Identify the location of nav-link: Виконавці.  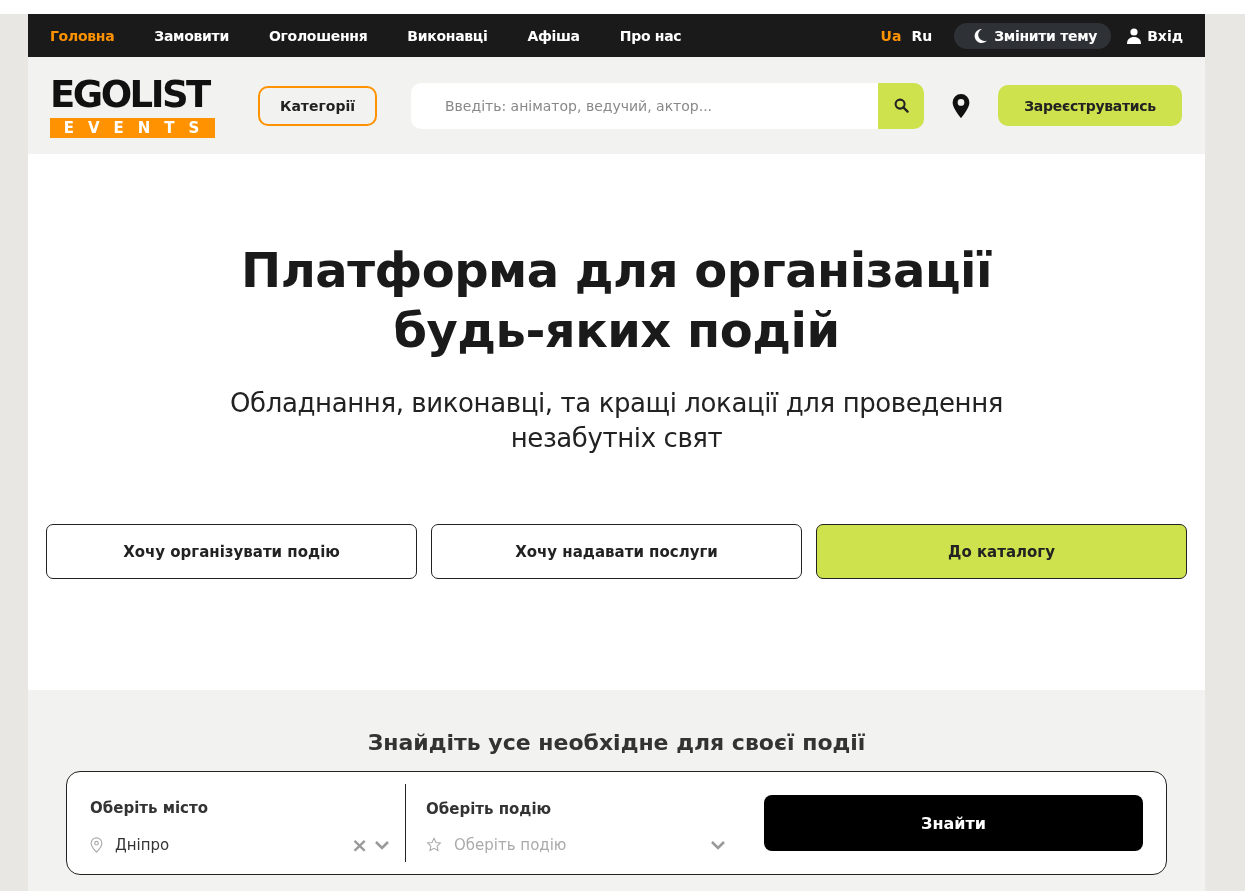
(447, 35).